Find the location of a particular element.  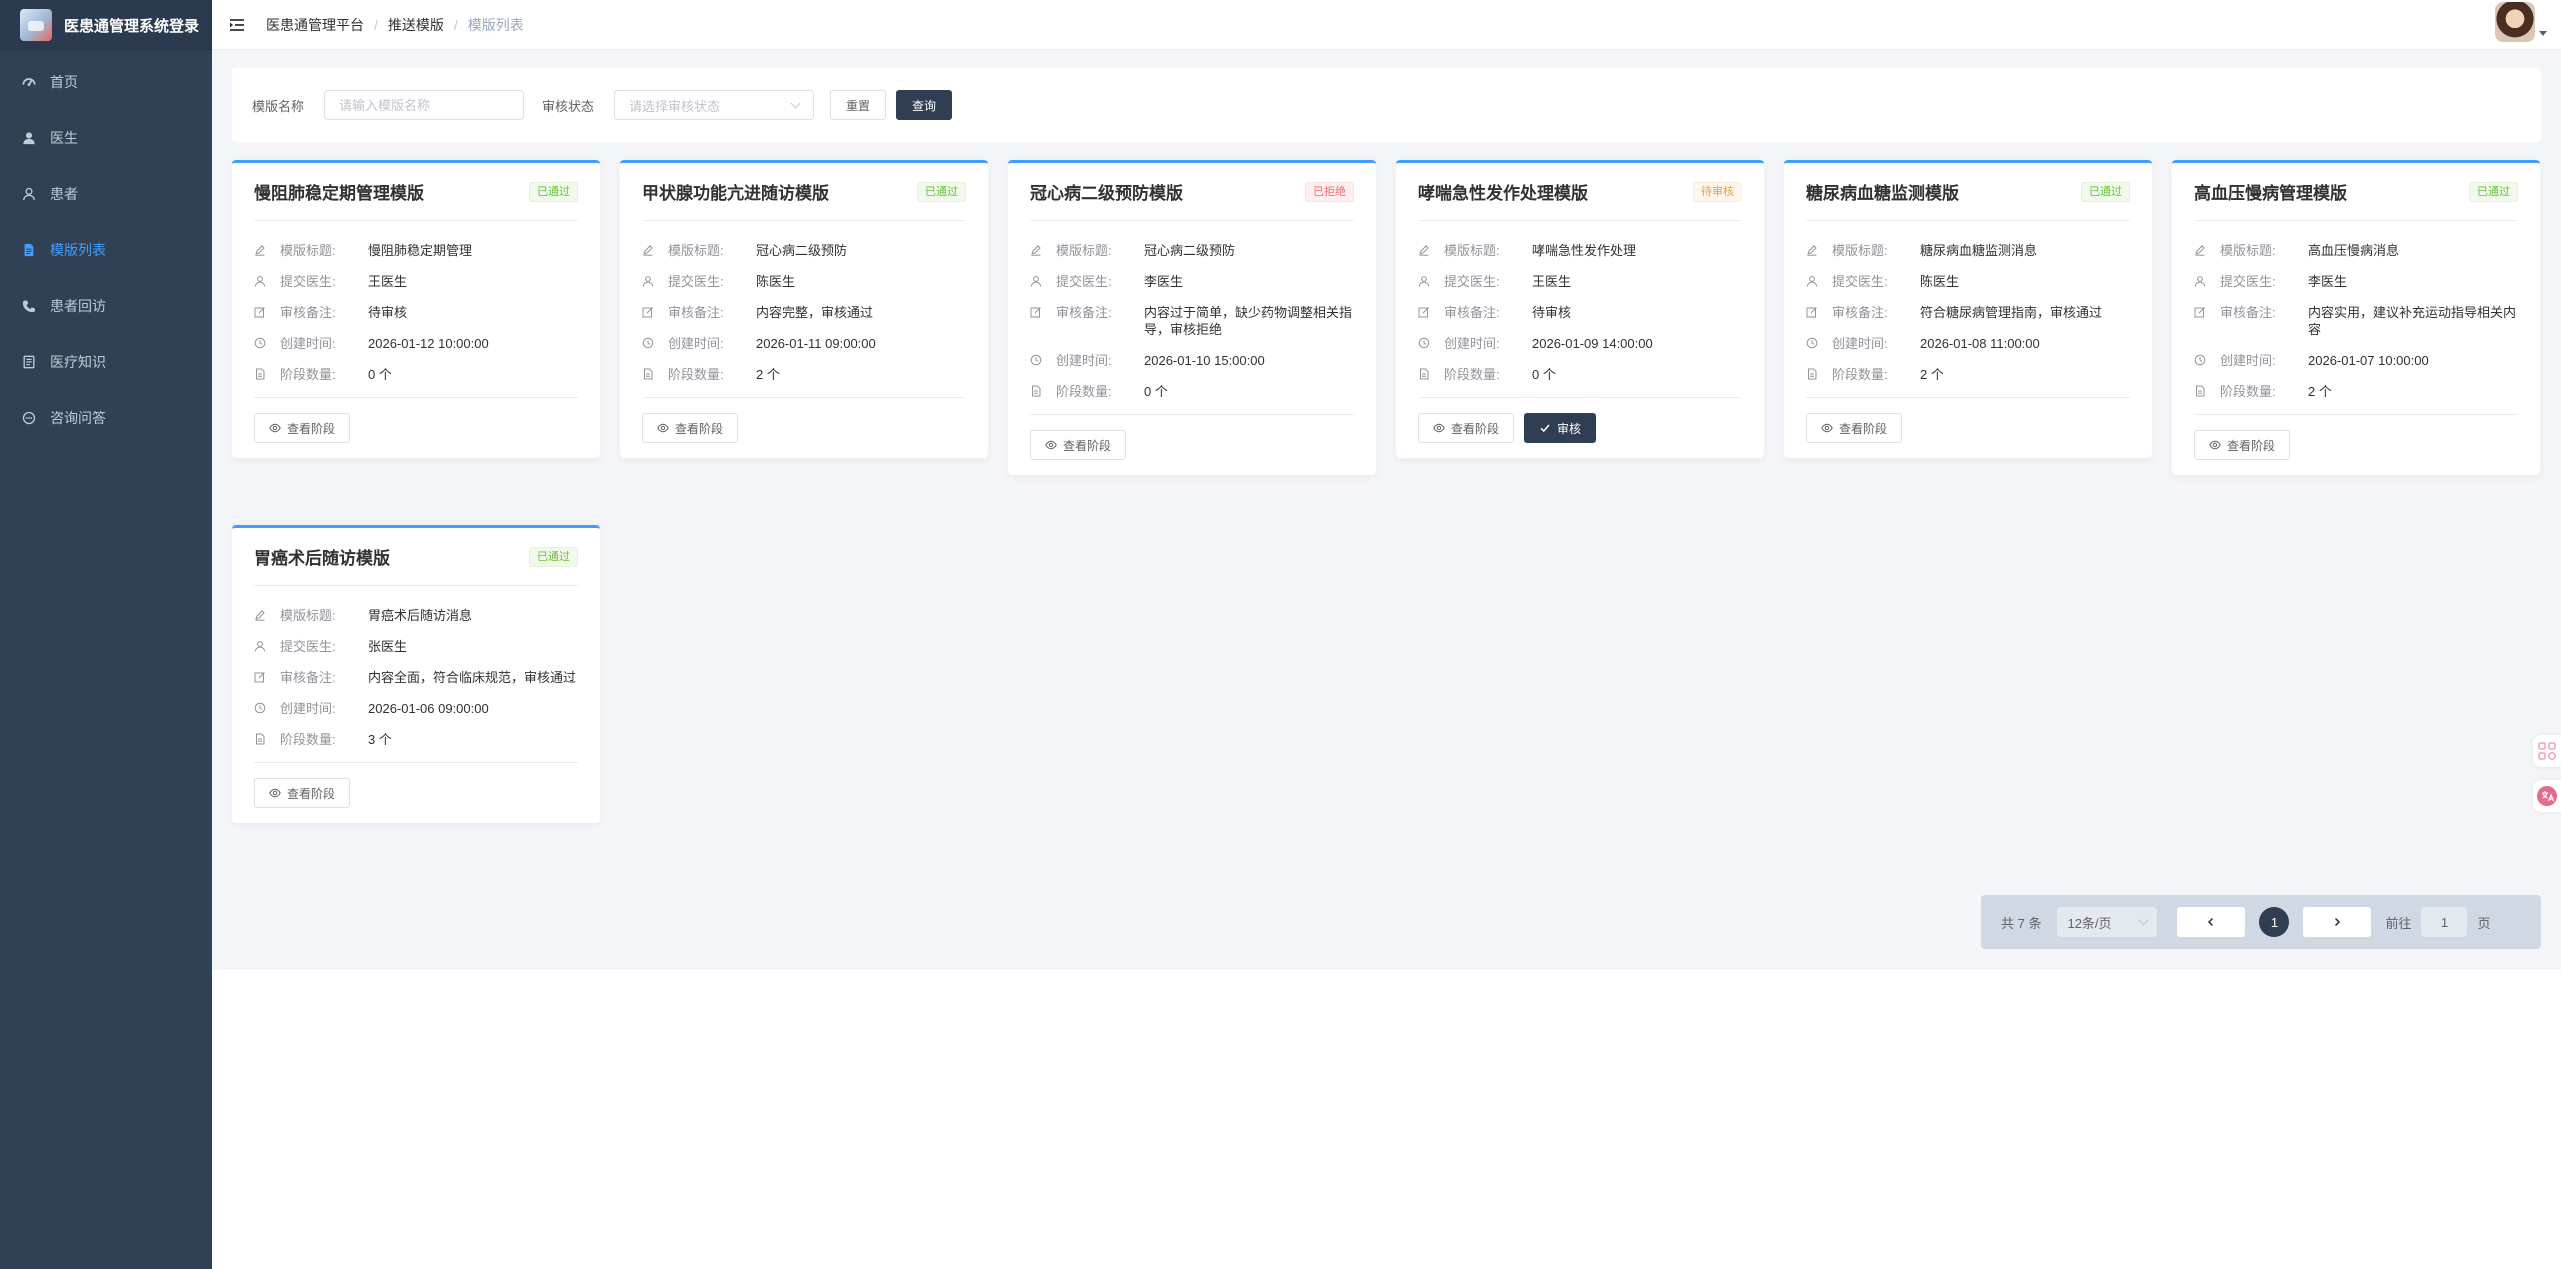

row-created: 创建时间: 2026-01-11 09:00:00 is located at coordinates (804, 343).